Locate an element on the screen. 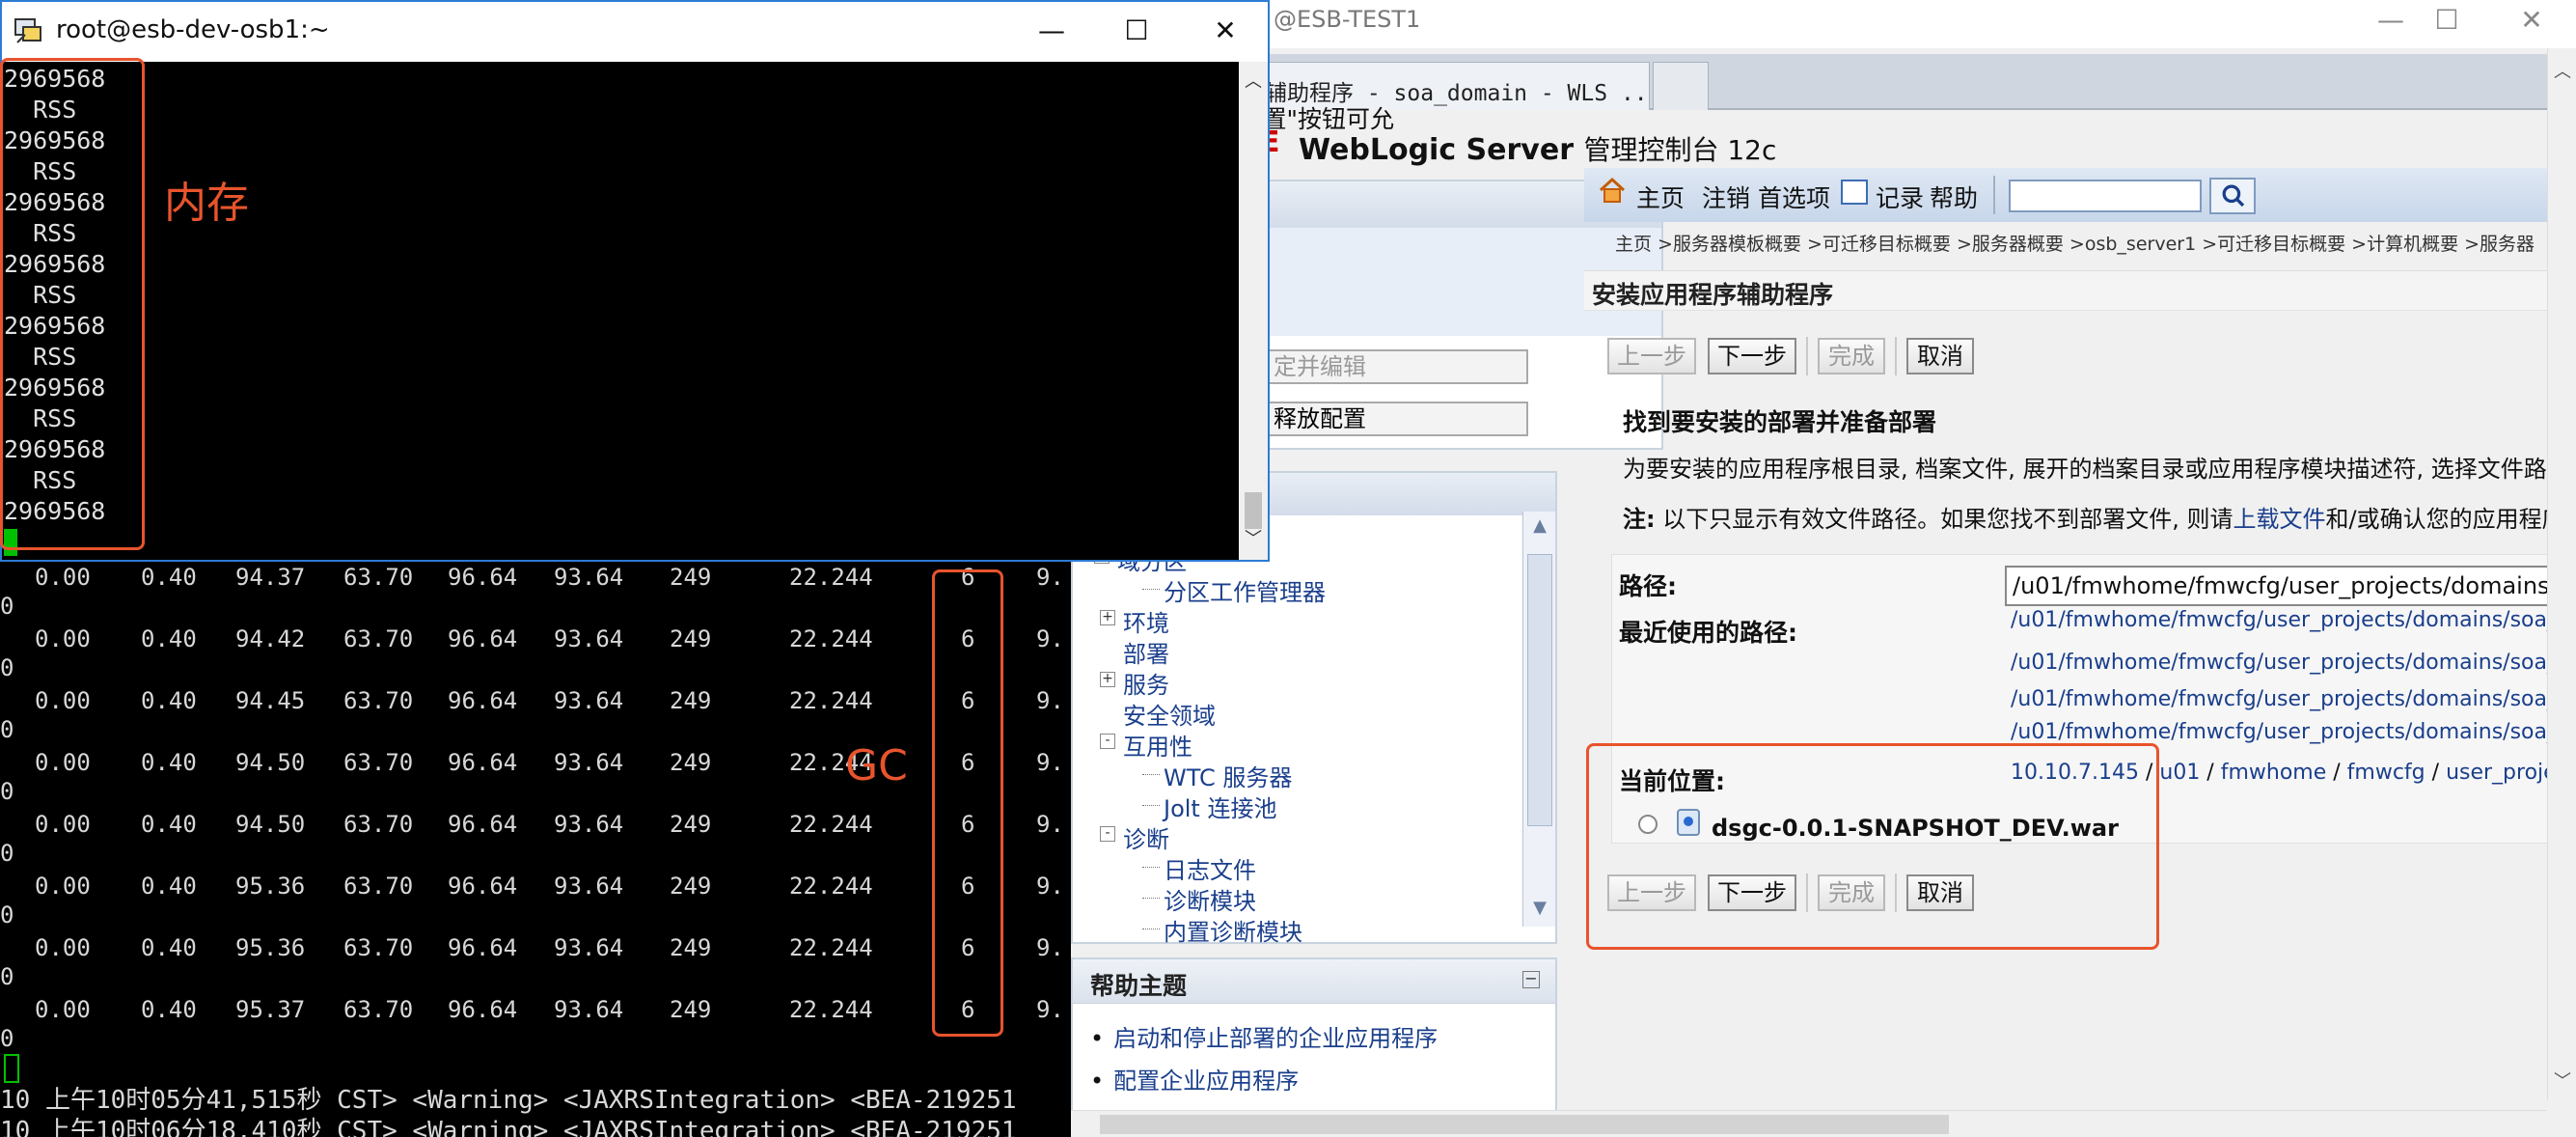 This screenshot has width=2576, height=1137. tree-item: 分区工作管理器 is located at coordinates (1245, 590).